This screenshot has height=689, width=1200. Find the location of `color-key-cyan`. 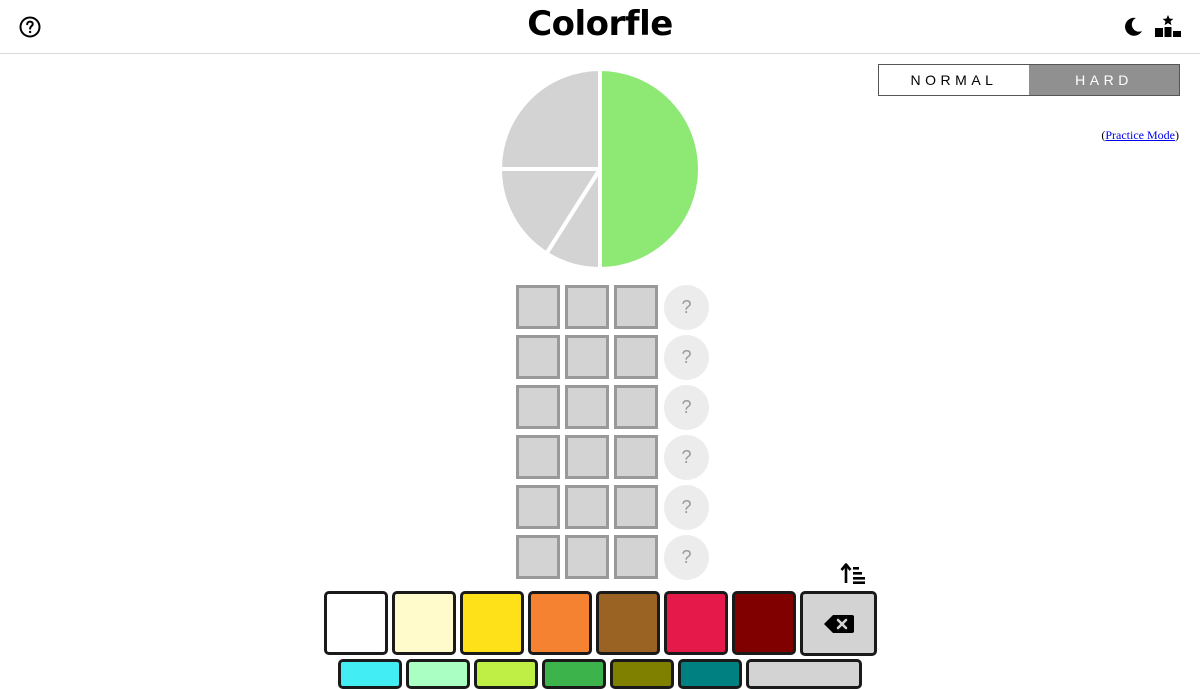

color-key-cyan is located at coordinates (370, 674).